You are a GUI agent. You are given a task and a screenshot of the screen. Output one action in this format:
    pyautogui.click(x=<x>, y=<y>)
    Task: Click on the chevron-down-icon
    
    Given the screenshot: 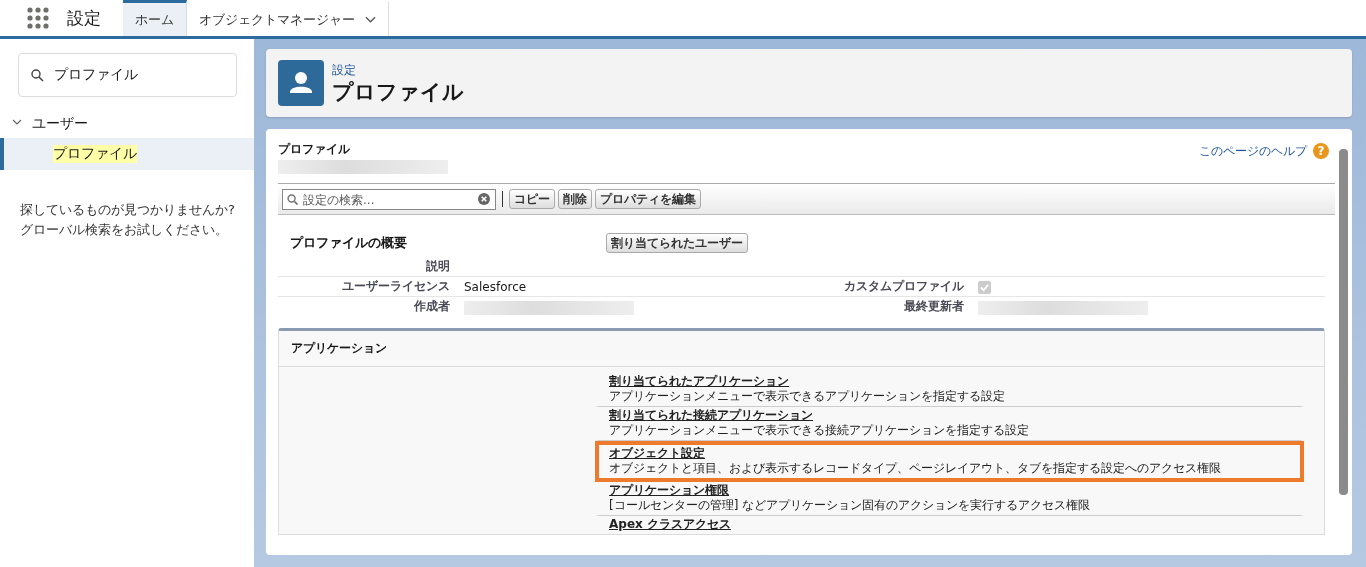 What is the action you would take?
    pyautogui.click(x=370, y=19)
    